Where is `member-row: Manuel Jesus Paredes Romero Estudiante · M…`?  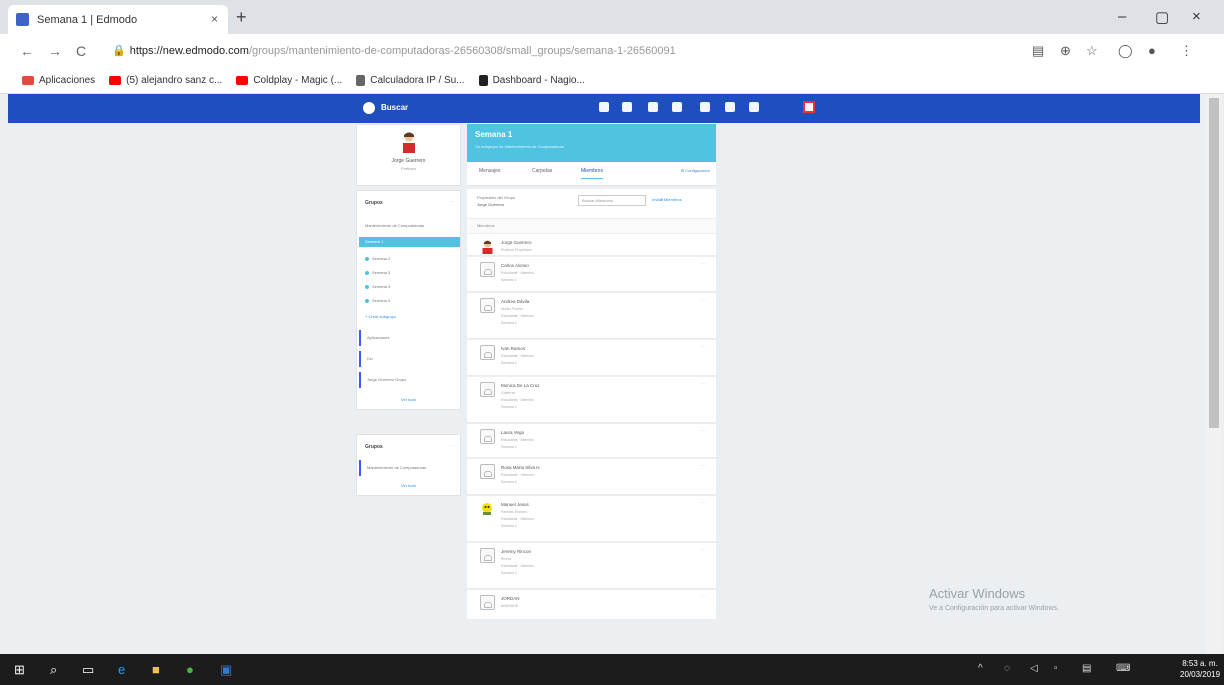 member-row: Manuel Jesus Paredes Romero Estudiante · M… is located at coordinates (591, 519).